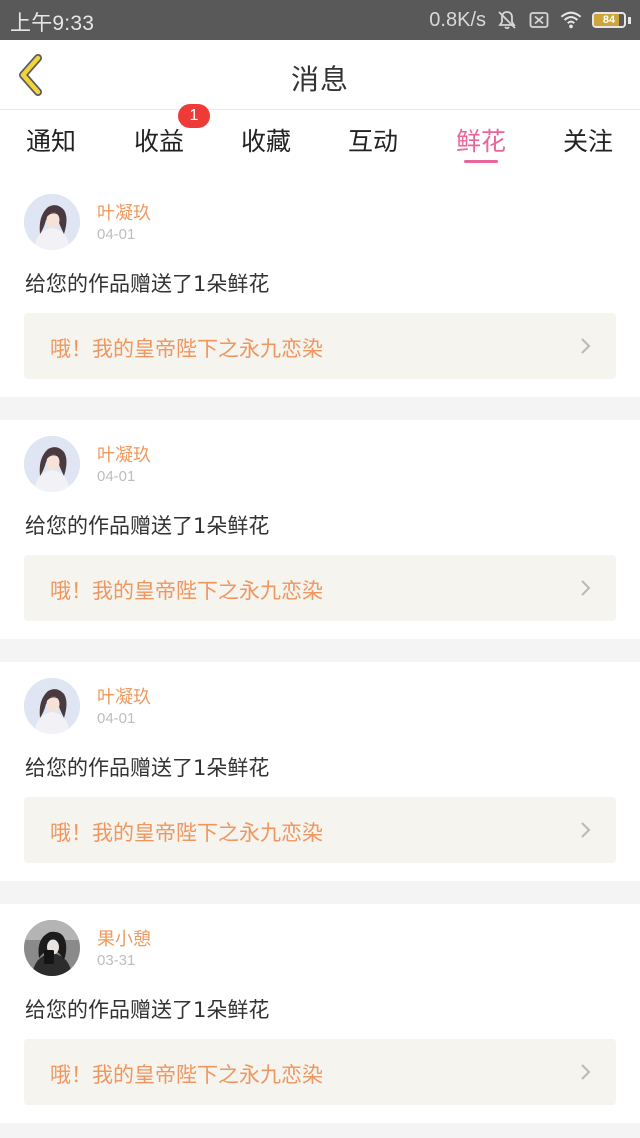 Image resolution: width=640 pixels, height=1138 pixels. Describe the element at coordinates (539, 20) in the screenshot. I see `sim-off-icon` at that location.